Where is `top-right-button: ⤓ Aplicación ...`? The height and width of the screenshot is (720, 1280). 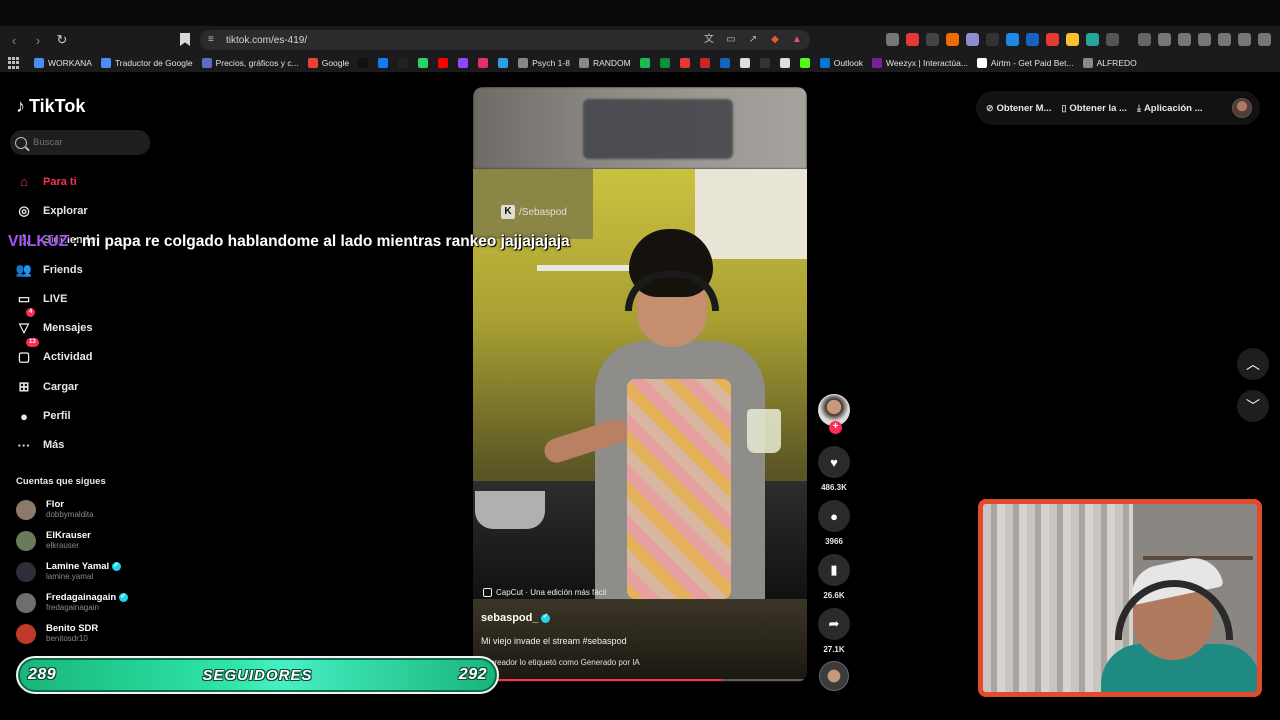 top-right-button: ⤓ Aplicación ... is located at coordinates (1170, 108).